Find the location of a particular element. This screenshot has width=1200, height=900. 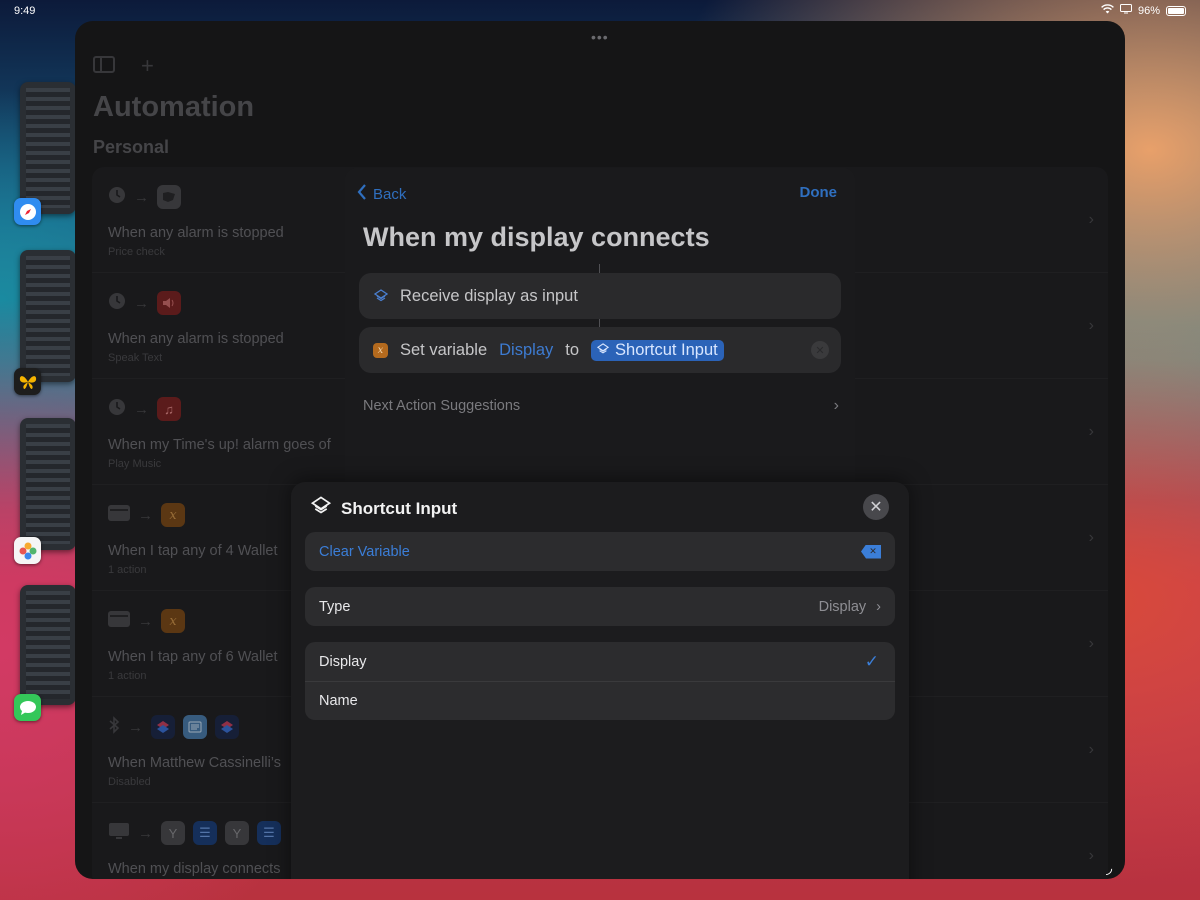

type-value: Display is located at coordinates (842, 606).